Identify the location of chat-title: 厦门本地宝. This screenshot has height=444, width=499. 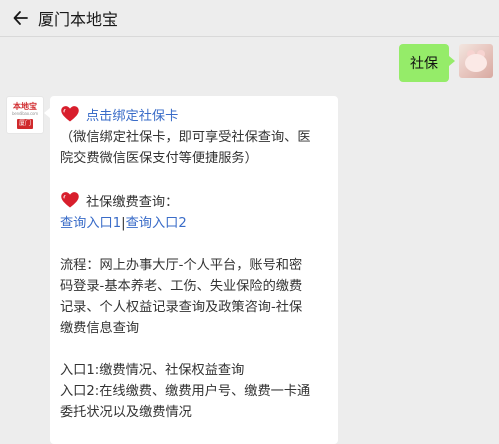
(78, 19).